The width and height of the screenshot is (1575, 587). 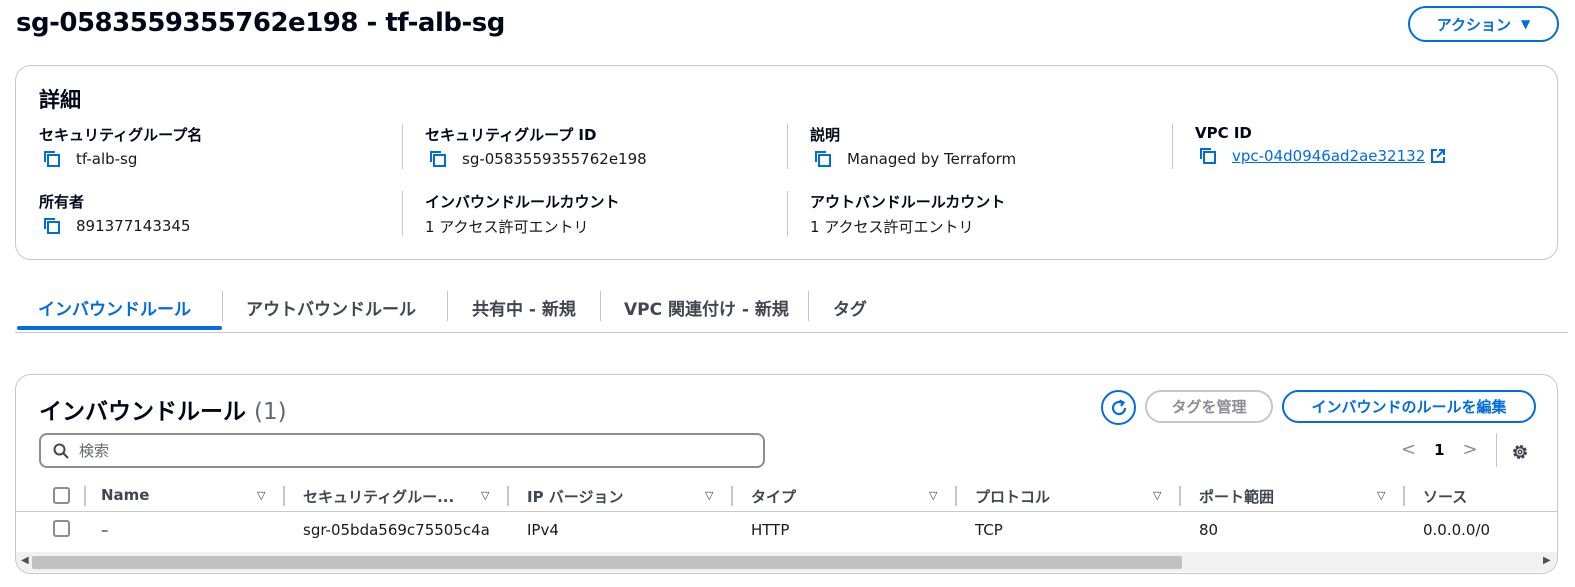 What do you see at coordinates (379, 450) in the screenshot?
I see `search-input` at bounding box center [379, 450].